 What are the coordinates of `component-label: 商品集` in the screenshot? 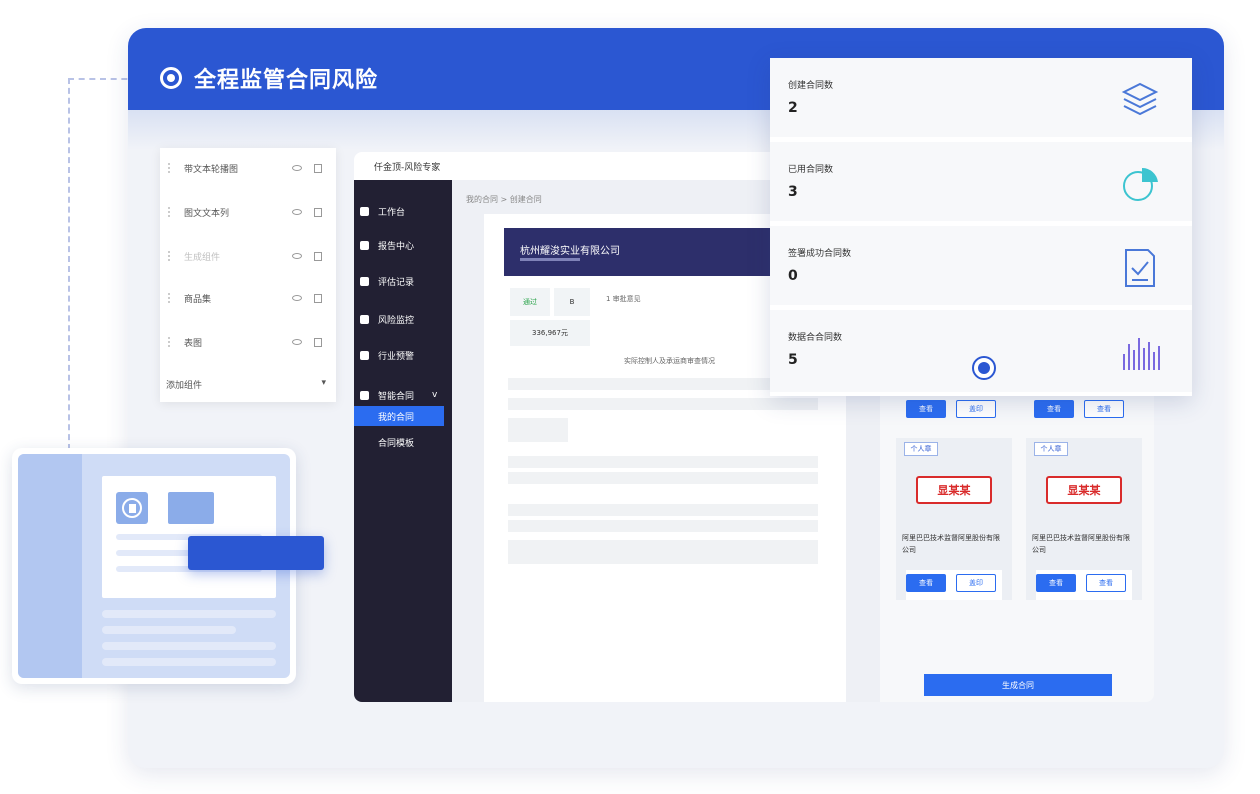 It's located at (198, 299).